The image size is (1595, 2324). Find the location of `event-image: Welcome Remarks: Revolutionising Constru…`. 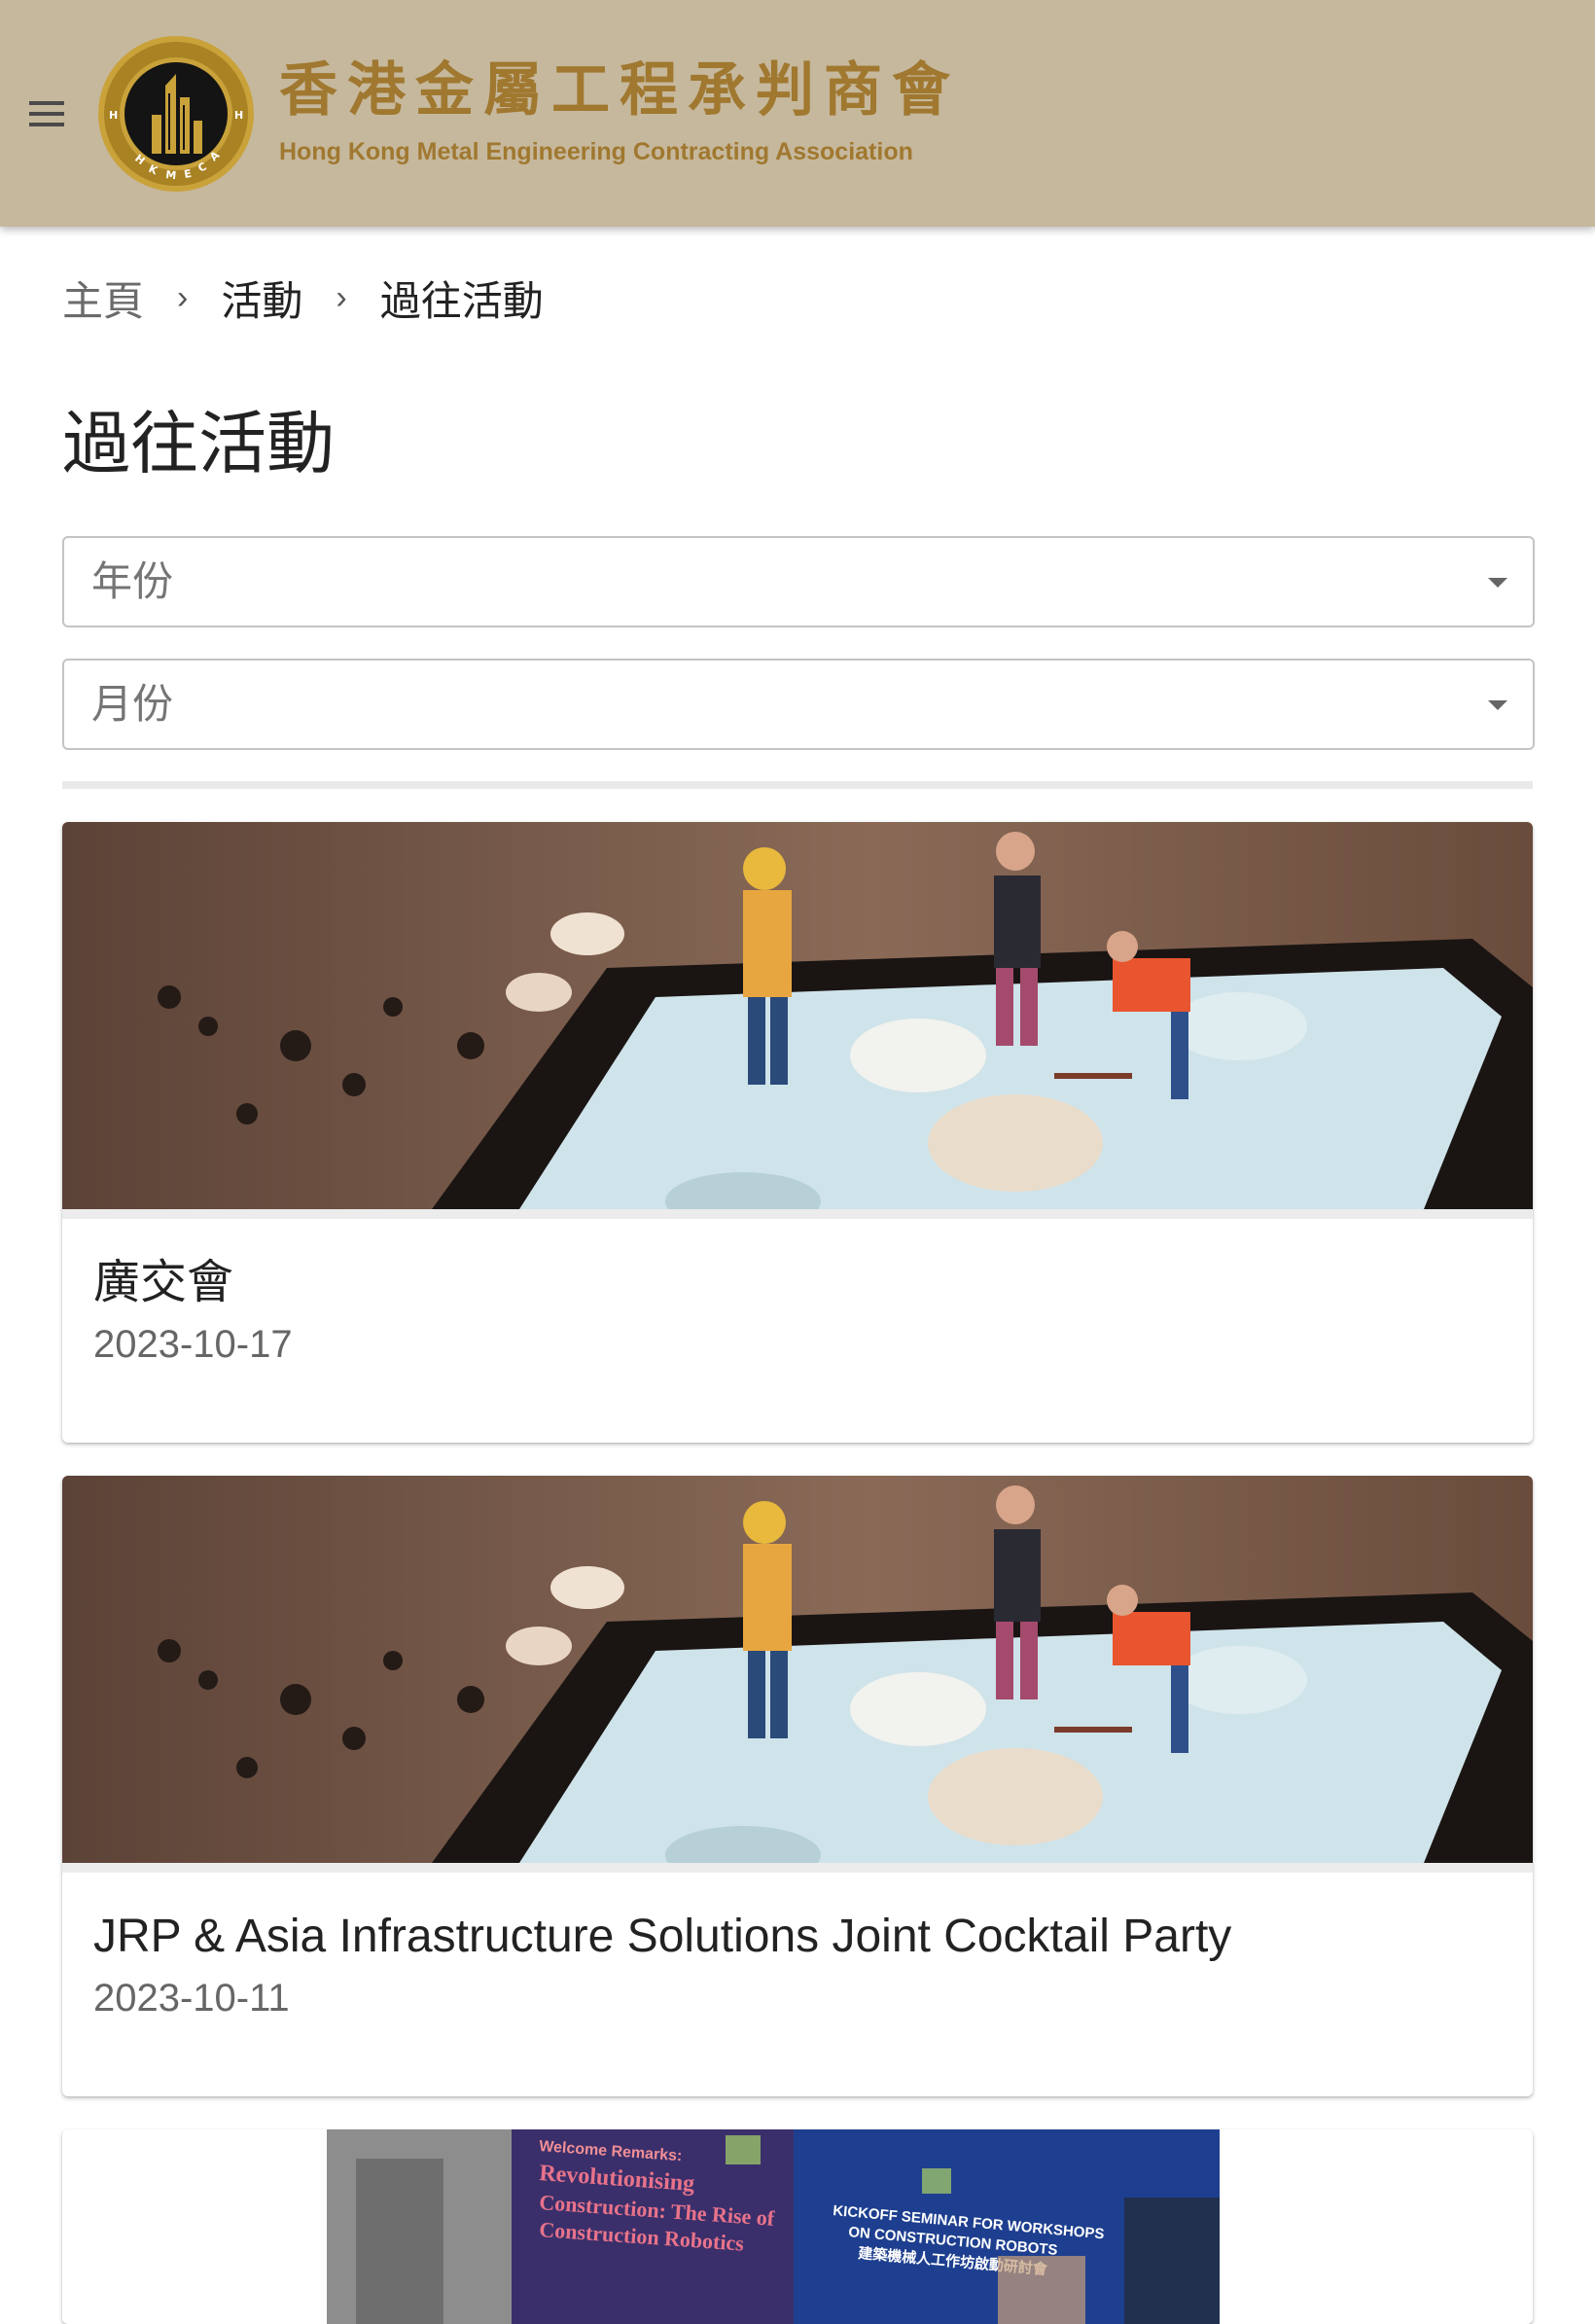

event-image: Welcome Remarks: Revolutionising Constru… is located at coordinates (773, 2226).